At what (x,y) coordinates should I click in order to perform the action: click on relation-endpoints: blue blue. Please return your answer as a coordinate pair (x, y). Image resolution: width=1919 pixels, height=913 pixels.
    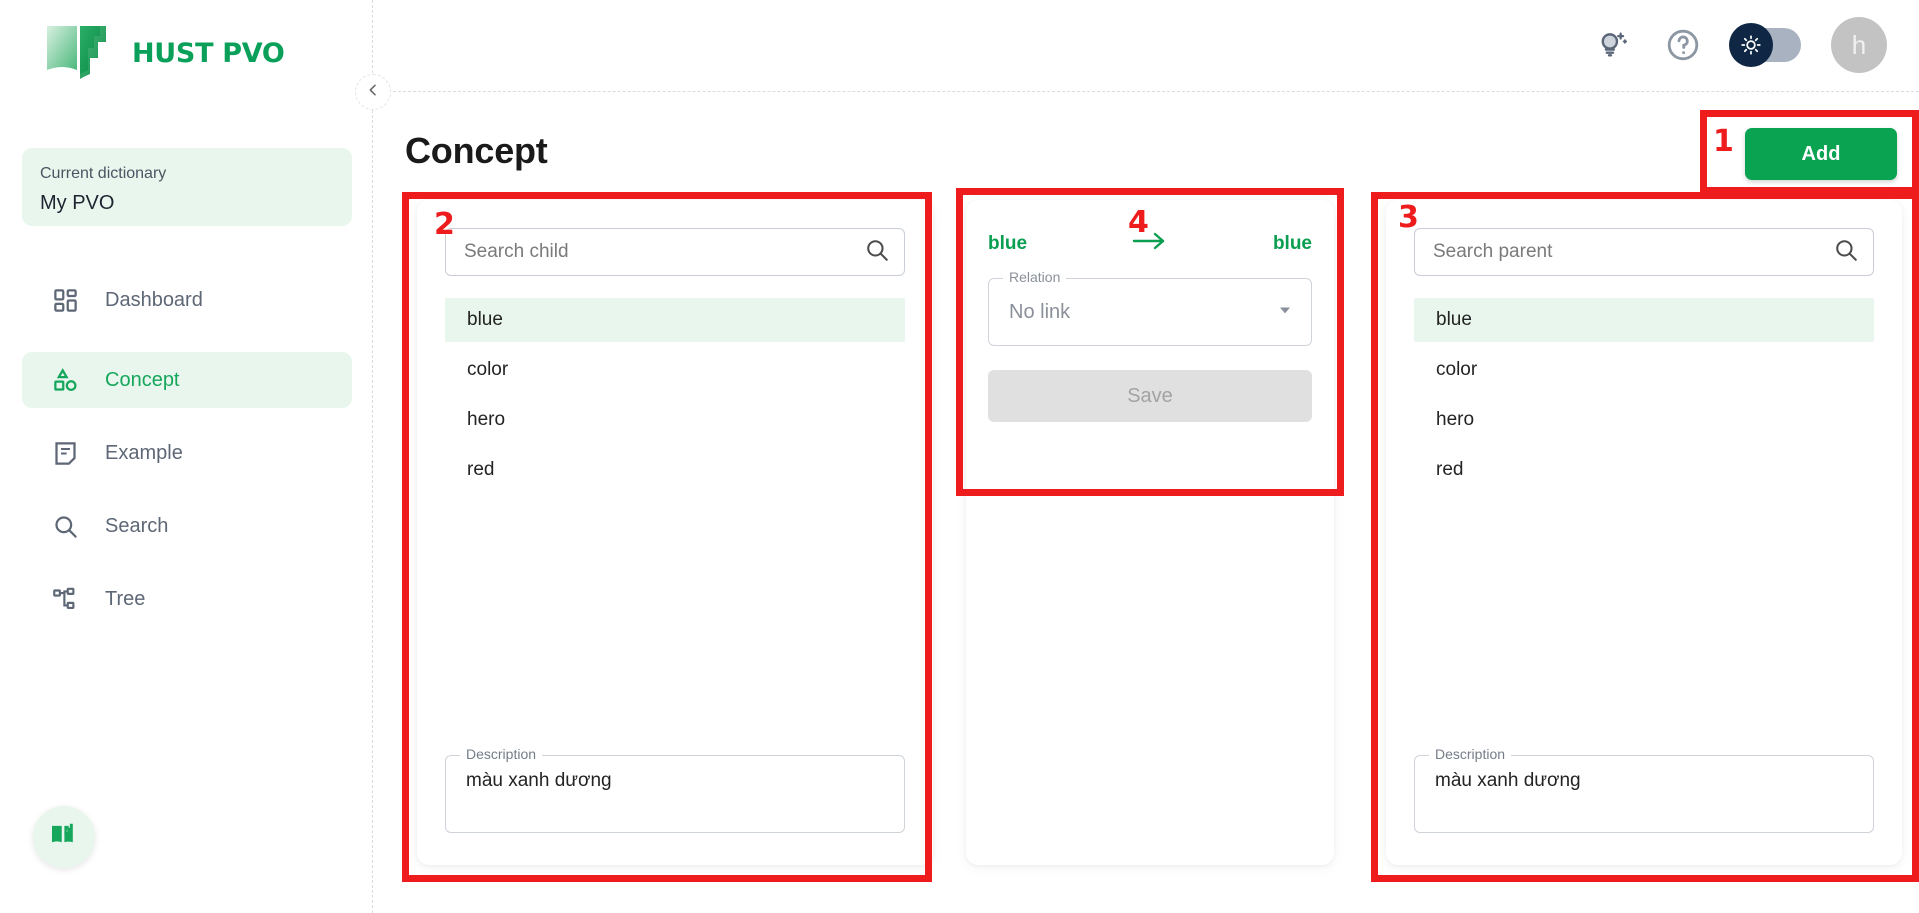
    Looking at the image, I should click on (1150, 243).